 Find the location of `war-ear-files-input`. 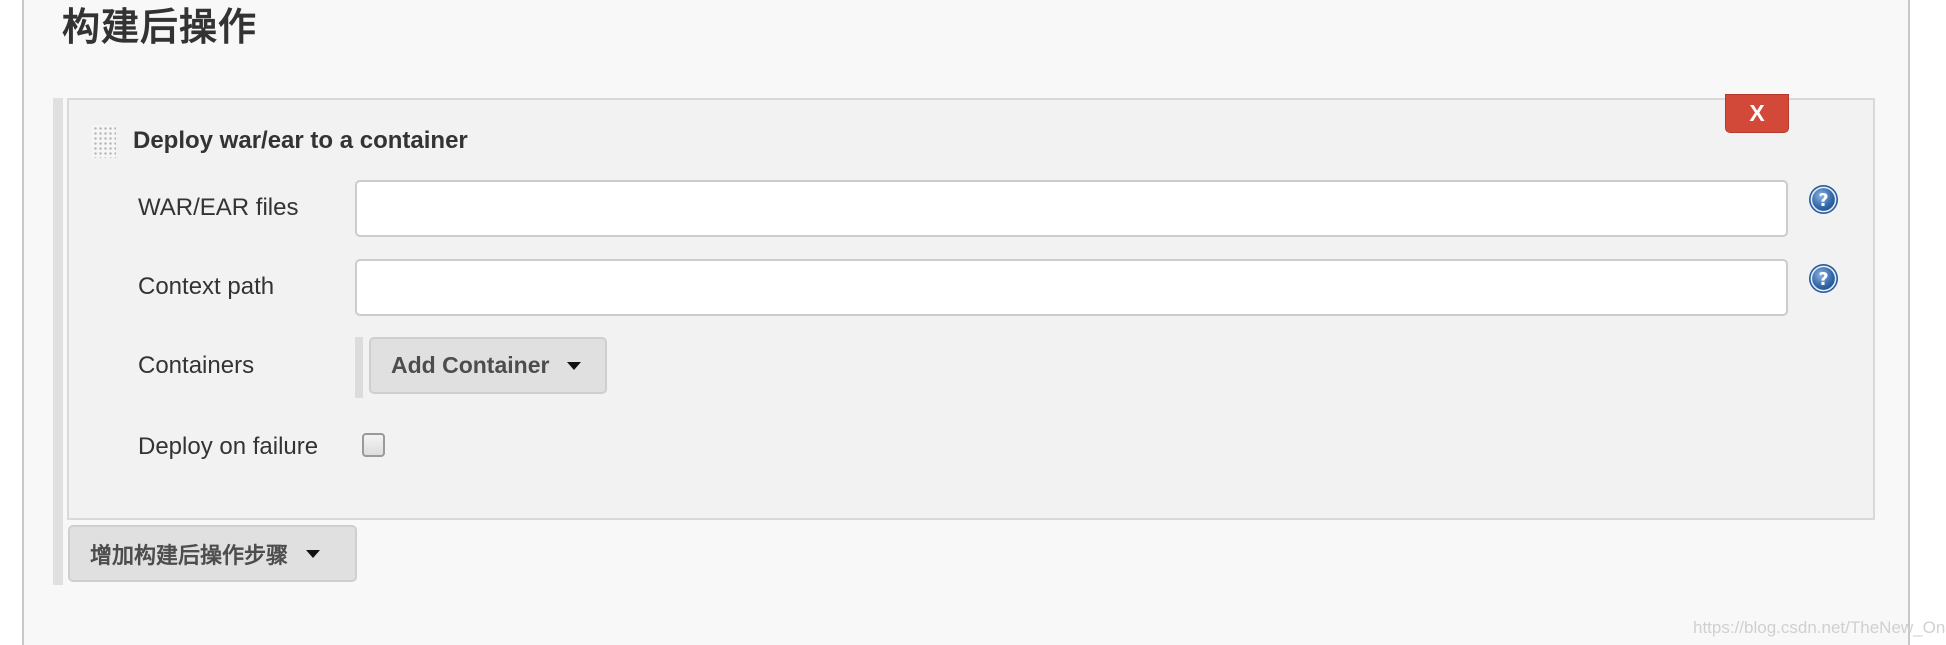

war-ear-files-input is located at coordinates (1071, 208).